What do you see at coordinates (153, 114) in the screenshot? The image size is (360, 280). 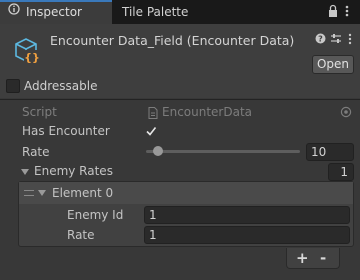 I see `script-file-icon` at bounding box center [153, 114].